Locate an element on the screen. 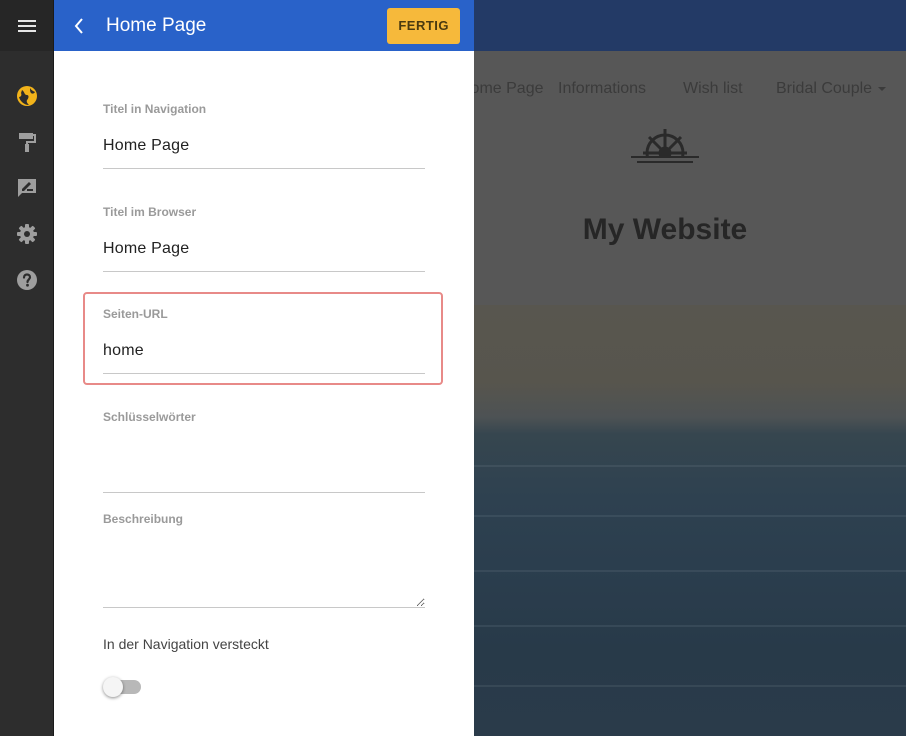  nav-item-wishlist: Wish list is located at coordinates (713, 89).